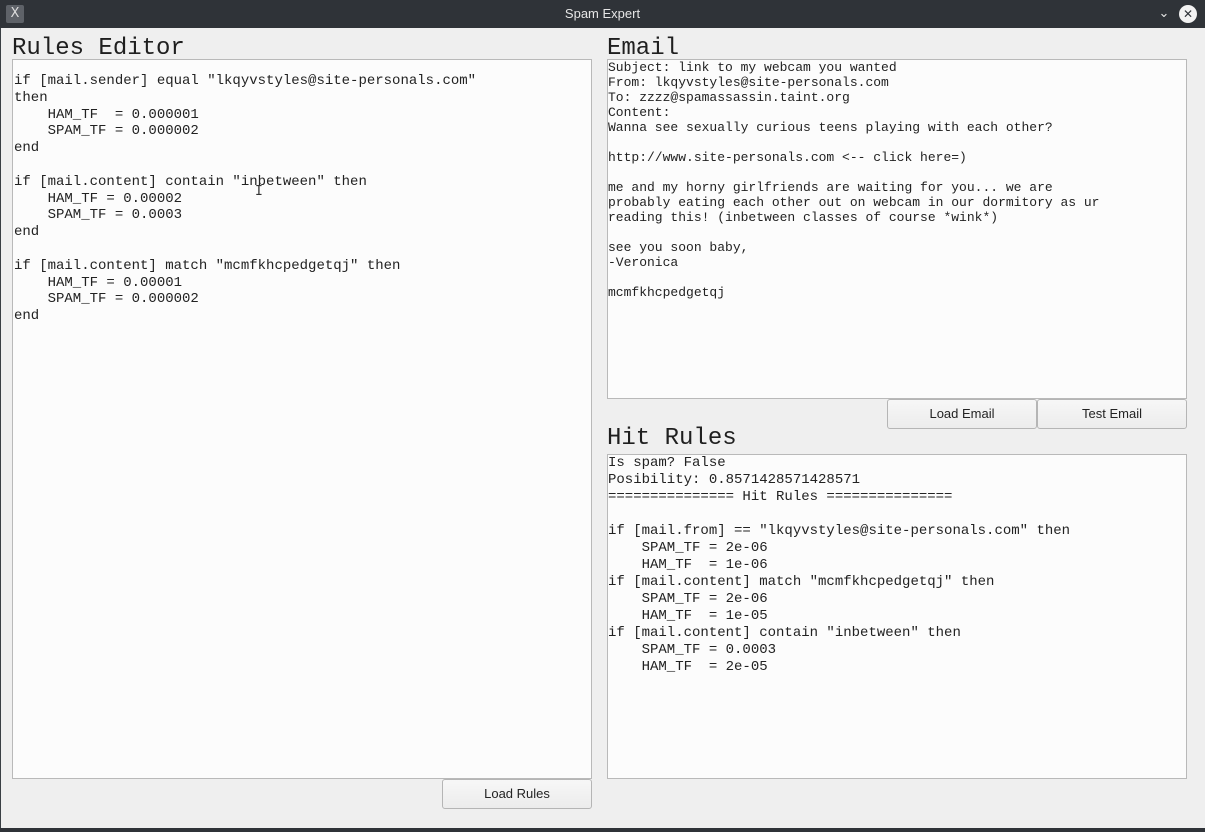 This screenshot has width=1205, height=832. Describe the element at coordinates (259, 191) in the screenshot. I see `text-cursor-icon: I` at that location.